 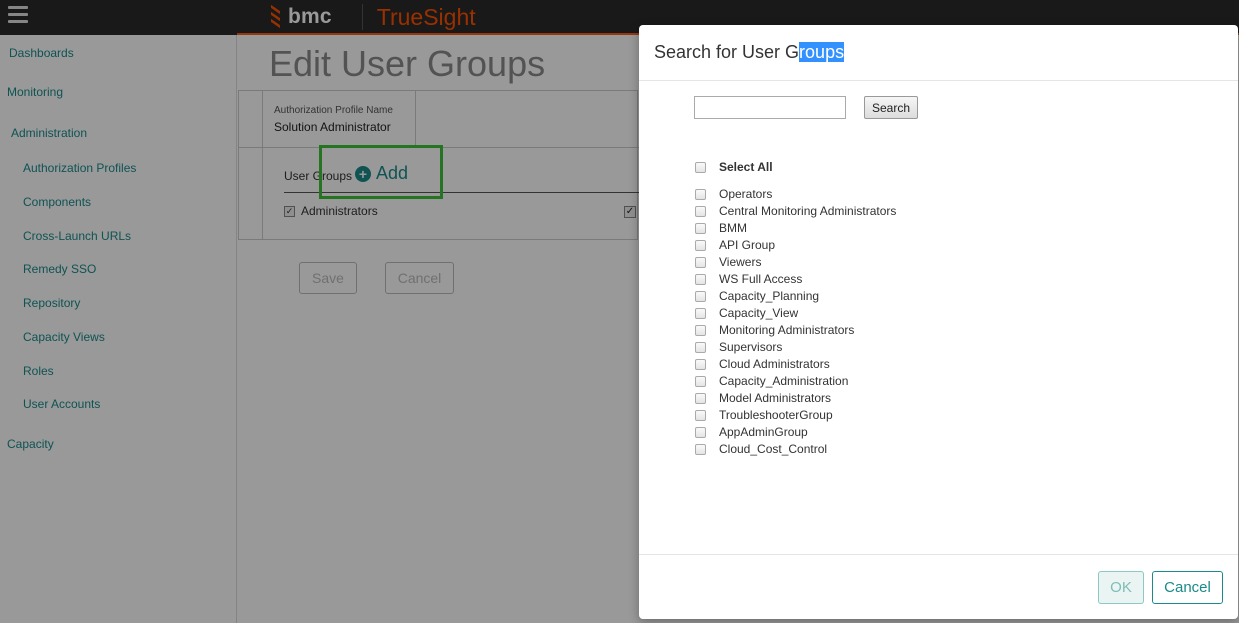 I want to click on select-all-row: Select All, so click(x=734, y=167).